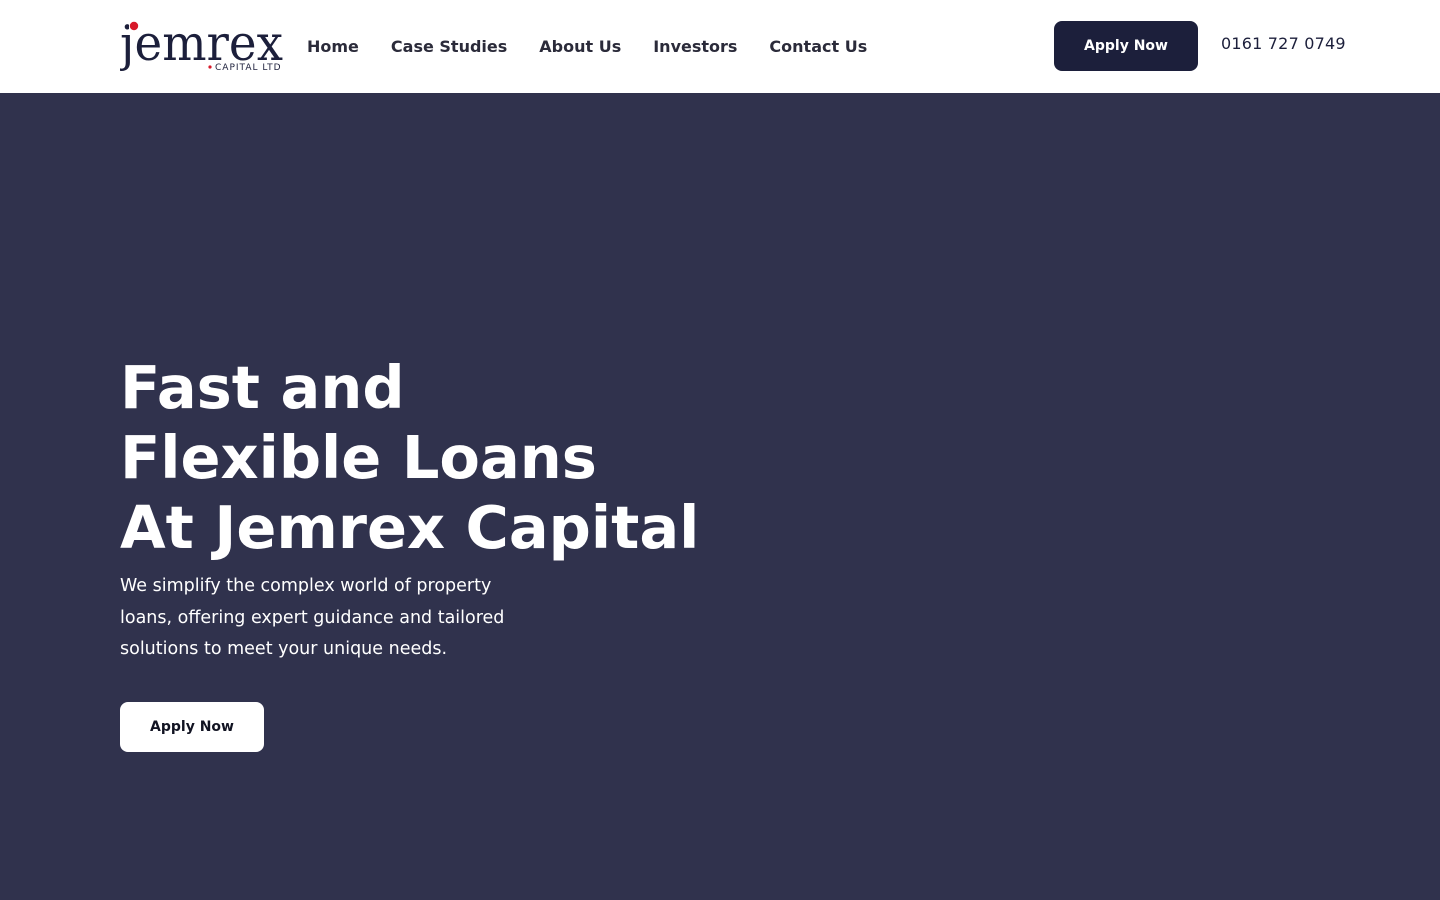 The image size is (1440, 900). Describe the element at coordinates (134, 26) in the screenshot. I see `logo-dot-icon` at that location.